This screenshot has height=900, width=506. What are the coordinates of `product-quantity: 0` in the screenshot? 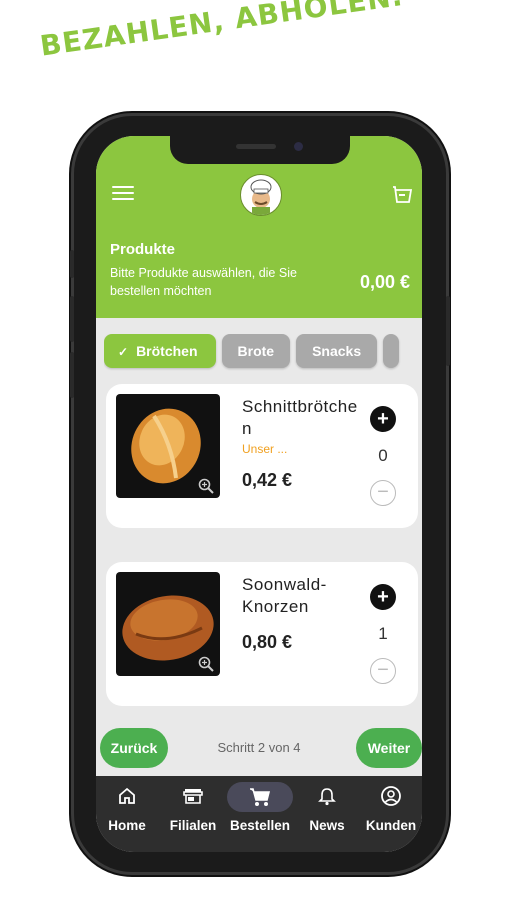 It's located at (383, 455).